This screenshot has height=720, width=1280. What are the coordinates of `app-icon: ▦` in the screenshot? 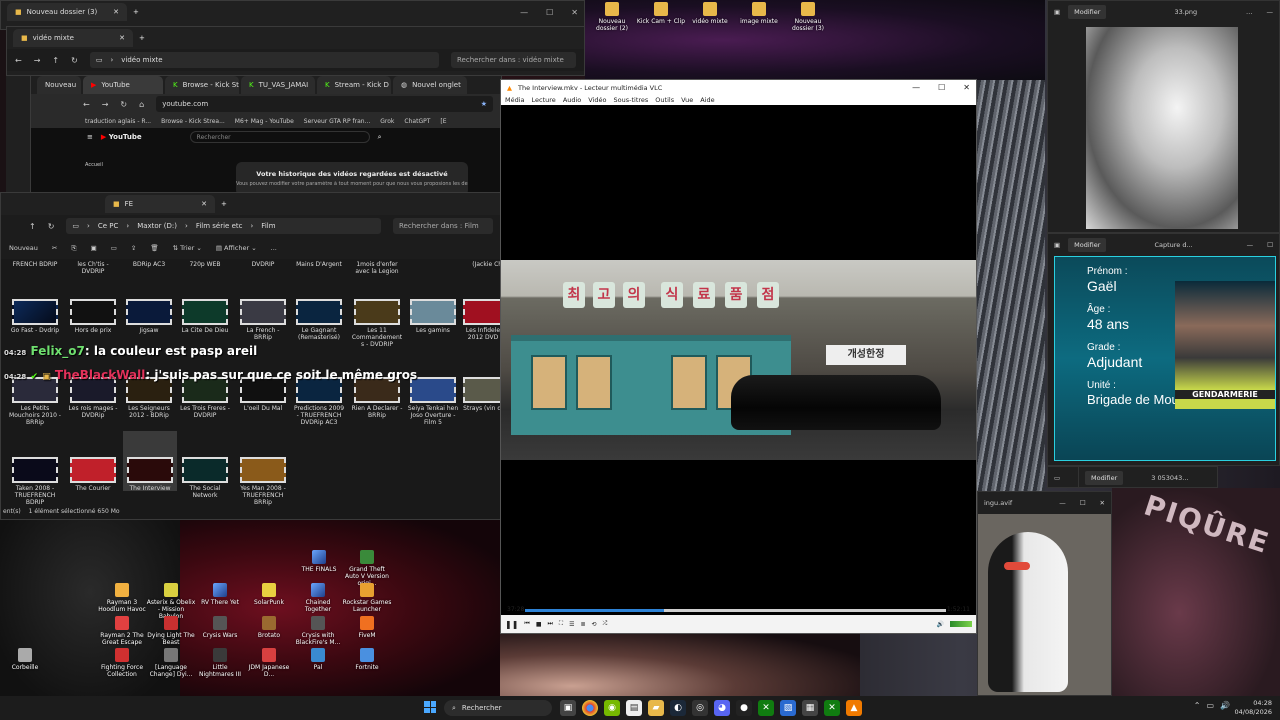 It's located at (810, 708).